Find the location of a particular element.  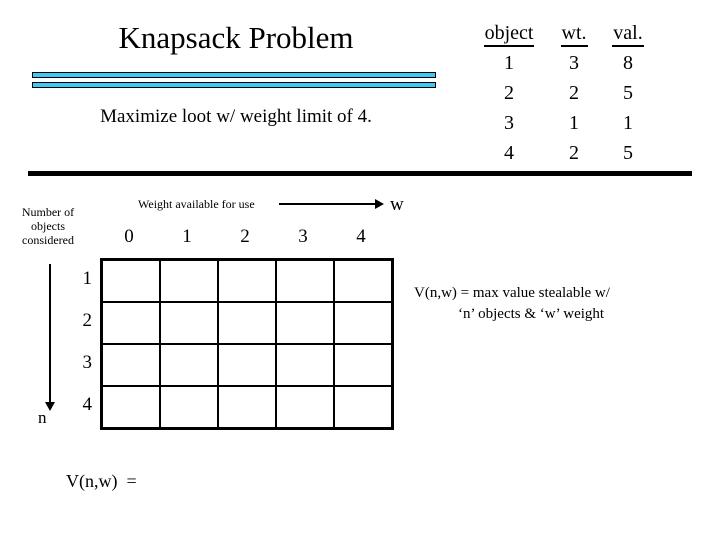

table-row: 1 3 8 is located at coordinates (563, 63).